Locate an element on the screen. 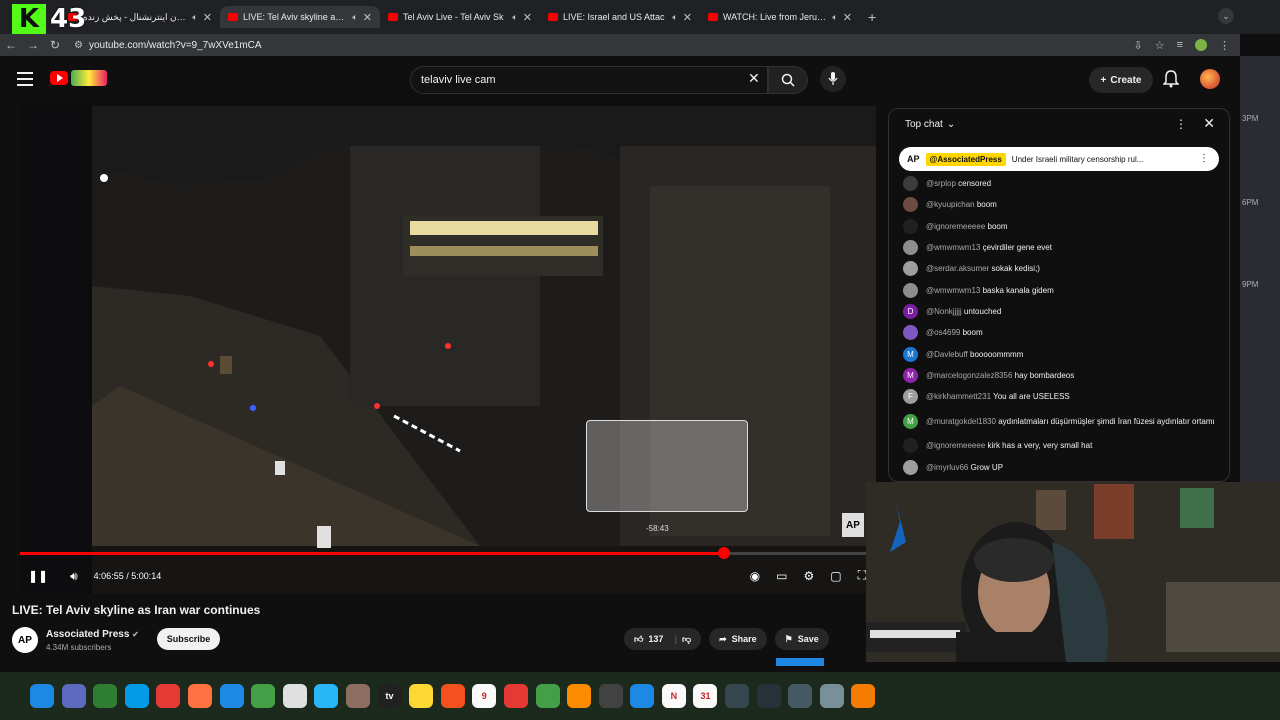 The height and width of the screenshot is (720, 1280). bookmark-star-icon: ☆ is located at coordinates (1160, 45).